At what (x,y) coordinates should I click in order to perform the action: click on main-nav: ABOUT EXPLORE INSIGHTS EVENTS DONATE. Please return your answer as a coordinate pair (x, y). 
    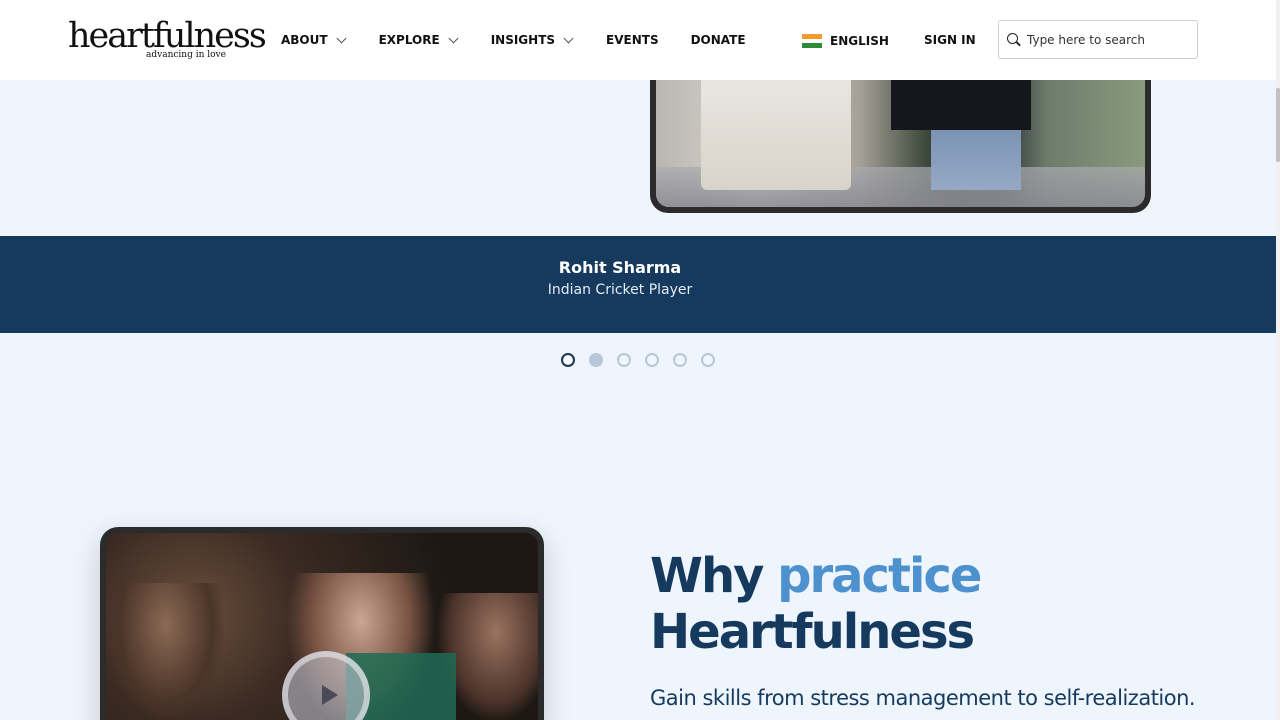
    Looking at the image, I should click on (513, 40).